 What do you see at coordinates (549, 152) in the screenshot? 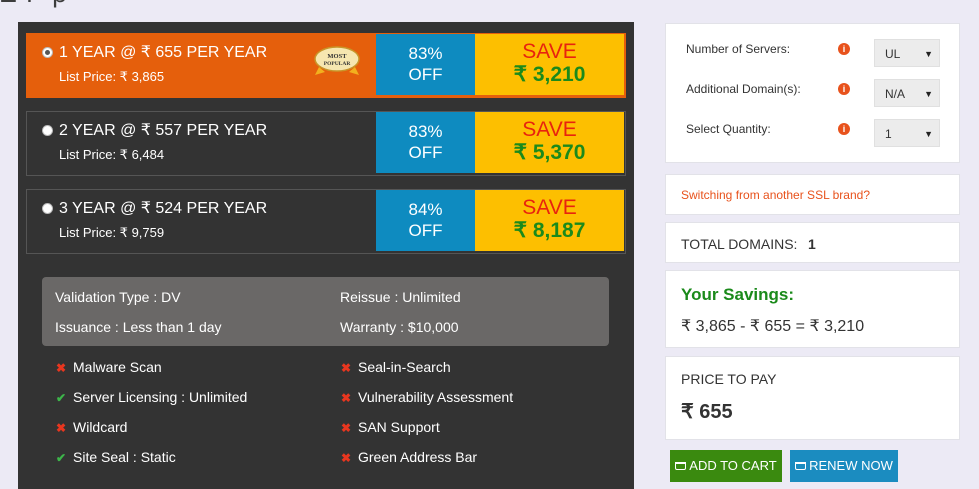
I see `save-amount: ₹ 5,370` at bounding box center [549, 152].